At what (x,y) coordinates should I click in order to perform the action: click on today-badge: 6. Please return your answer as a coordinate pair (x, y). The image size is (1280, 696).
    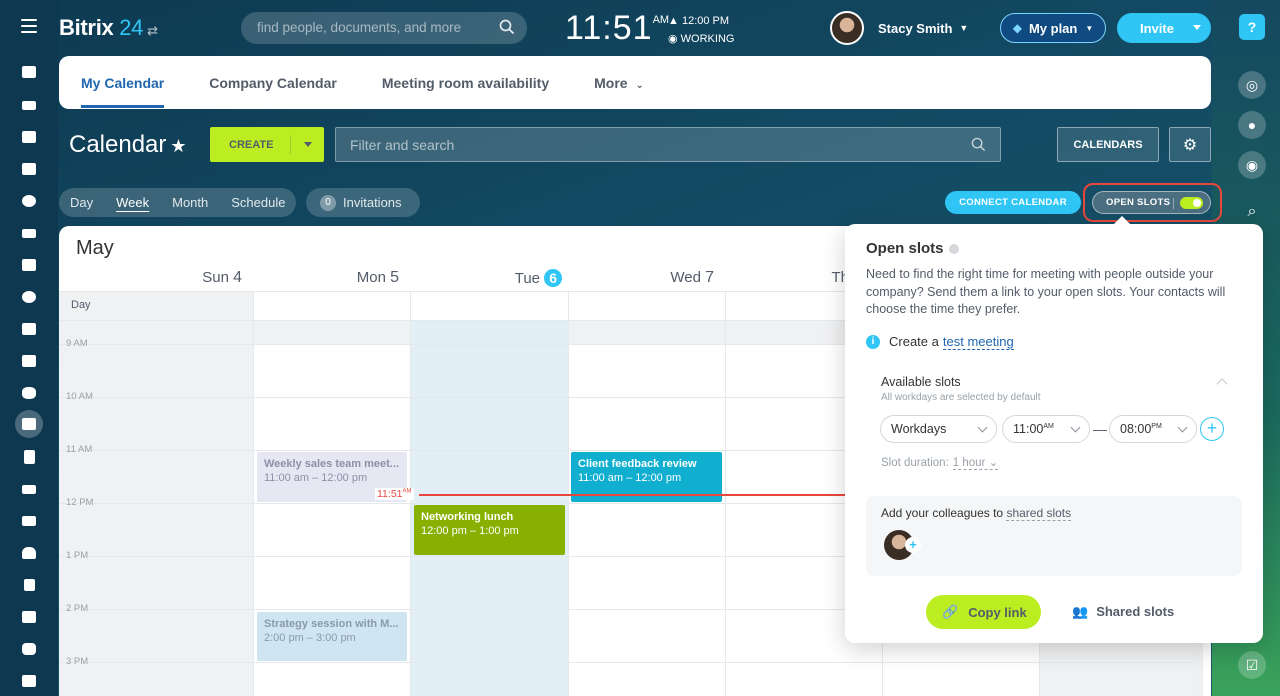
    Looking at the image, I should click on (553, 278).